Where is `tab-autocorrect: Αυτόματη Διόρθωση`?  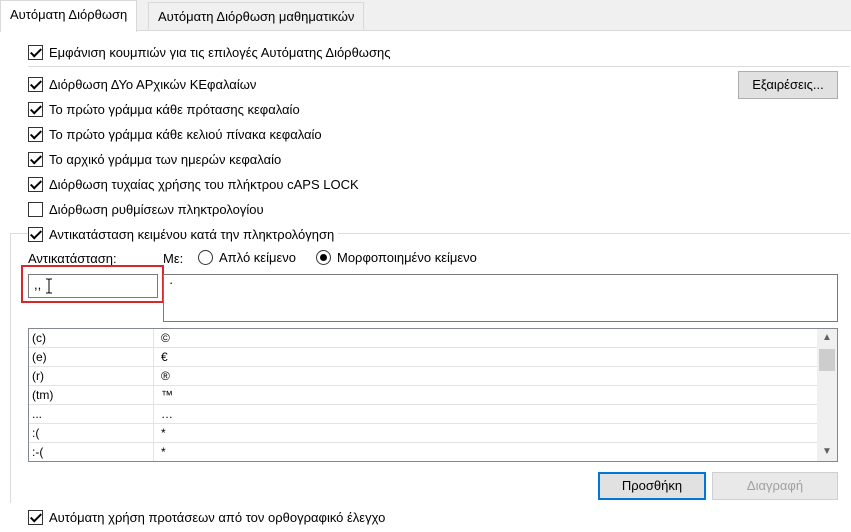 tab-autocorrect: Αυτόματη Διόρθωση is located at coordinates (69, 16).